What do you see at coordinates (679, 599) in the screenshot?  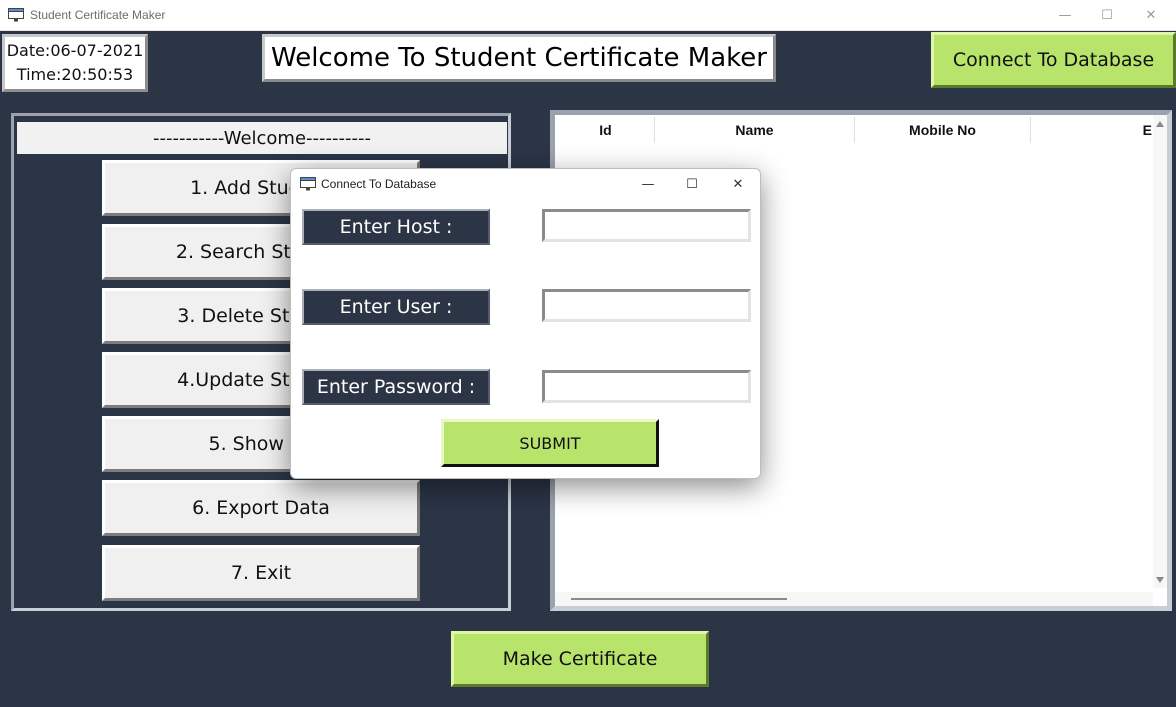 I see `horizontal-scroll-thumb` at bounding box center [679, 599].